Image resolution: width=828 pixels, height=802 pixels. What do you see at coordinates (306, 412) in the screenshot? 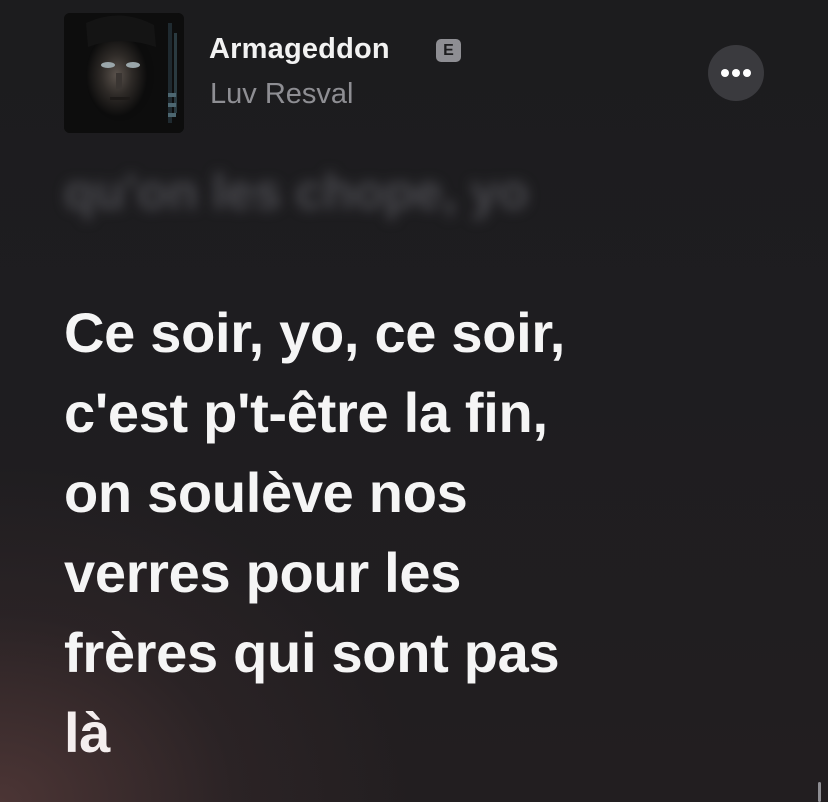
I see `lyric-text: c'est p't-être la fin,` at bounding box center [306, 412].